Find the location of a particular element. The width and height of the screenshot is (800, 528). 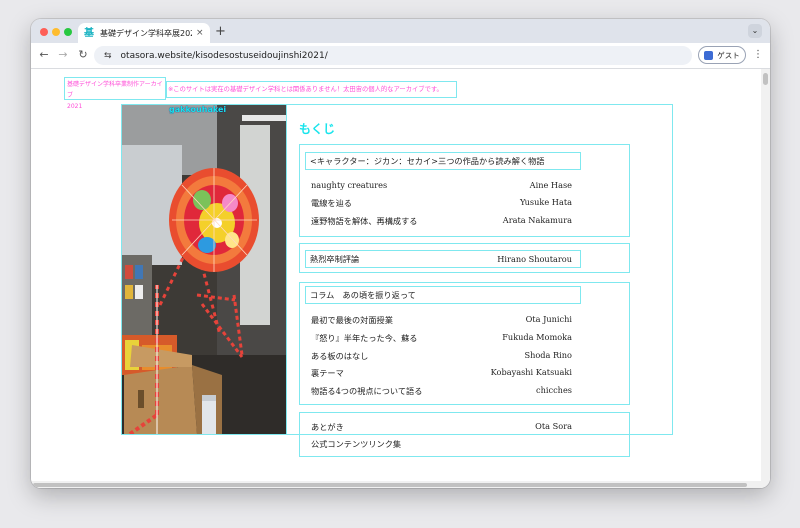

toc-entry: 最初で最後の対面授業 Ota Junichi is located at coordinates (441, 320).